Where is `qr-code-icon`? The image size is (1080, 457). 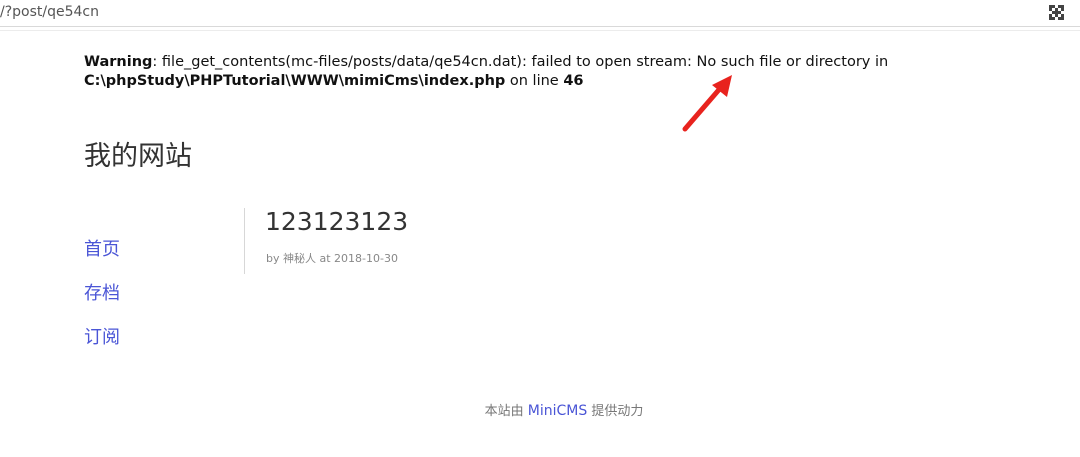
qr-code-icon is located at coordinates (1056, 12).